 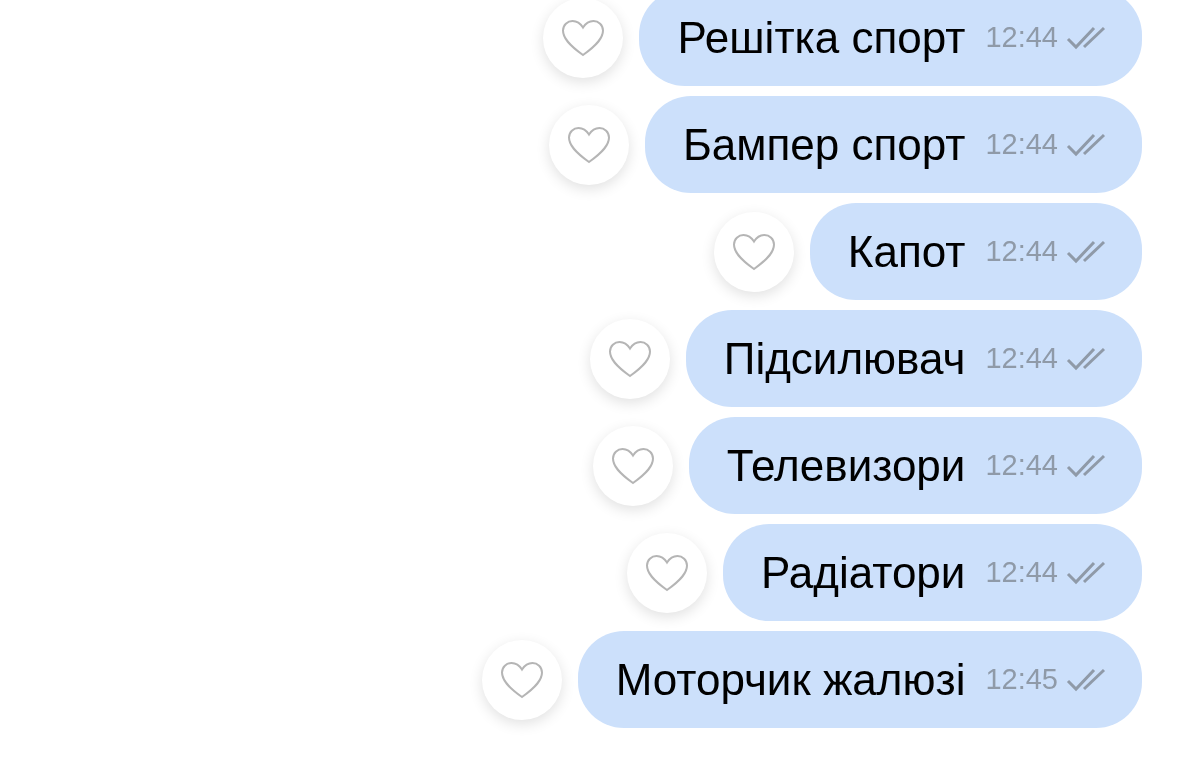 What do you see at coordinates (863, 572) in the screenshot?
I see `message-text: Радіатори` at bounding box center [863, 572].